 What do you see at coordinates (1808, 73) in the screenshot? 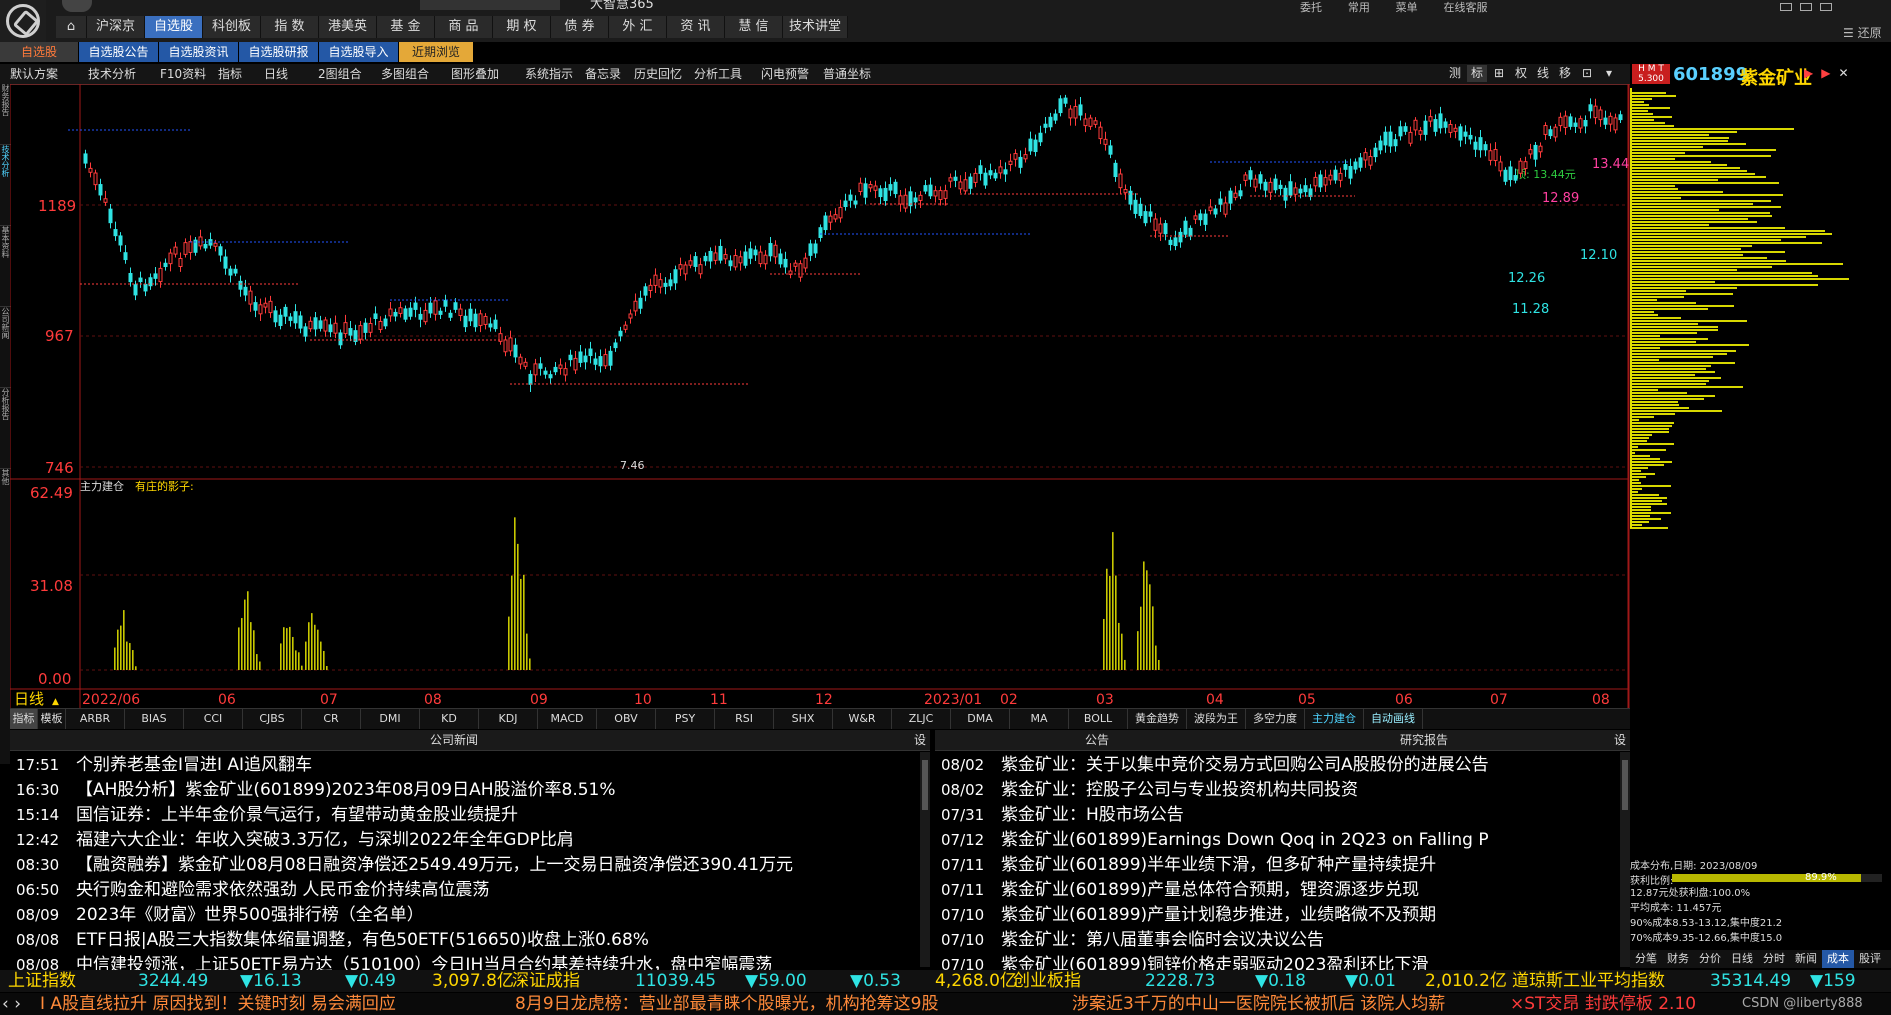
I see `nav-prev-icon: ▶` at bounding box center [1808, 73].